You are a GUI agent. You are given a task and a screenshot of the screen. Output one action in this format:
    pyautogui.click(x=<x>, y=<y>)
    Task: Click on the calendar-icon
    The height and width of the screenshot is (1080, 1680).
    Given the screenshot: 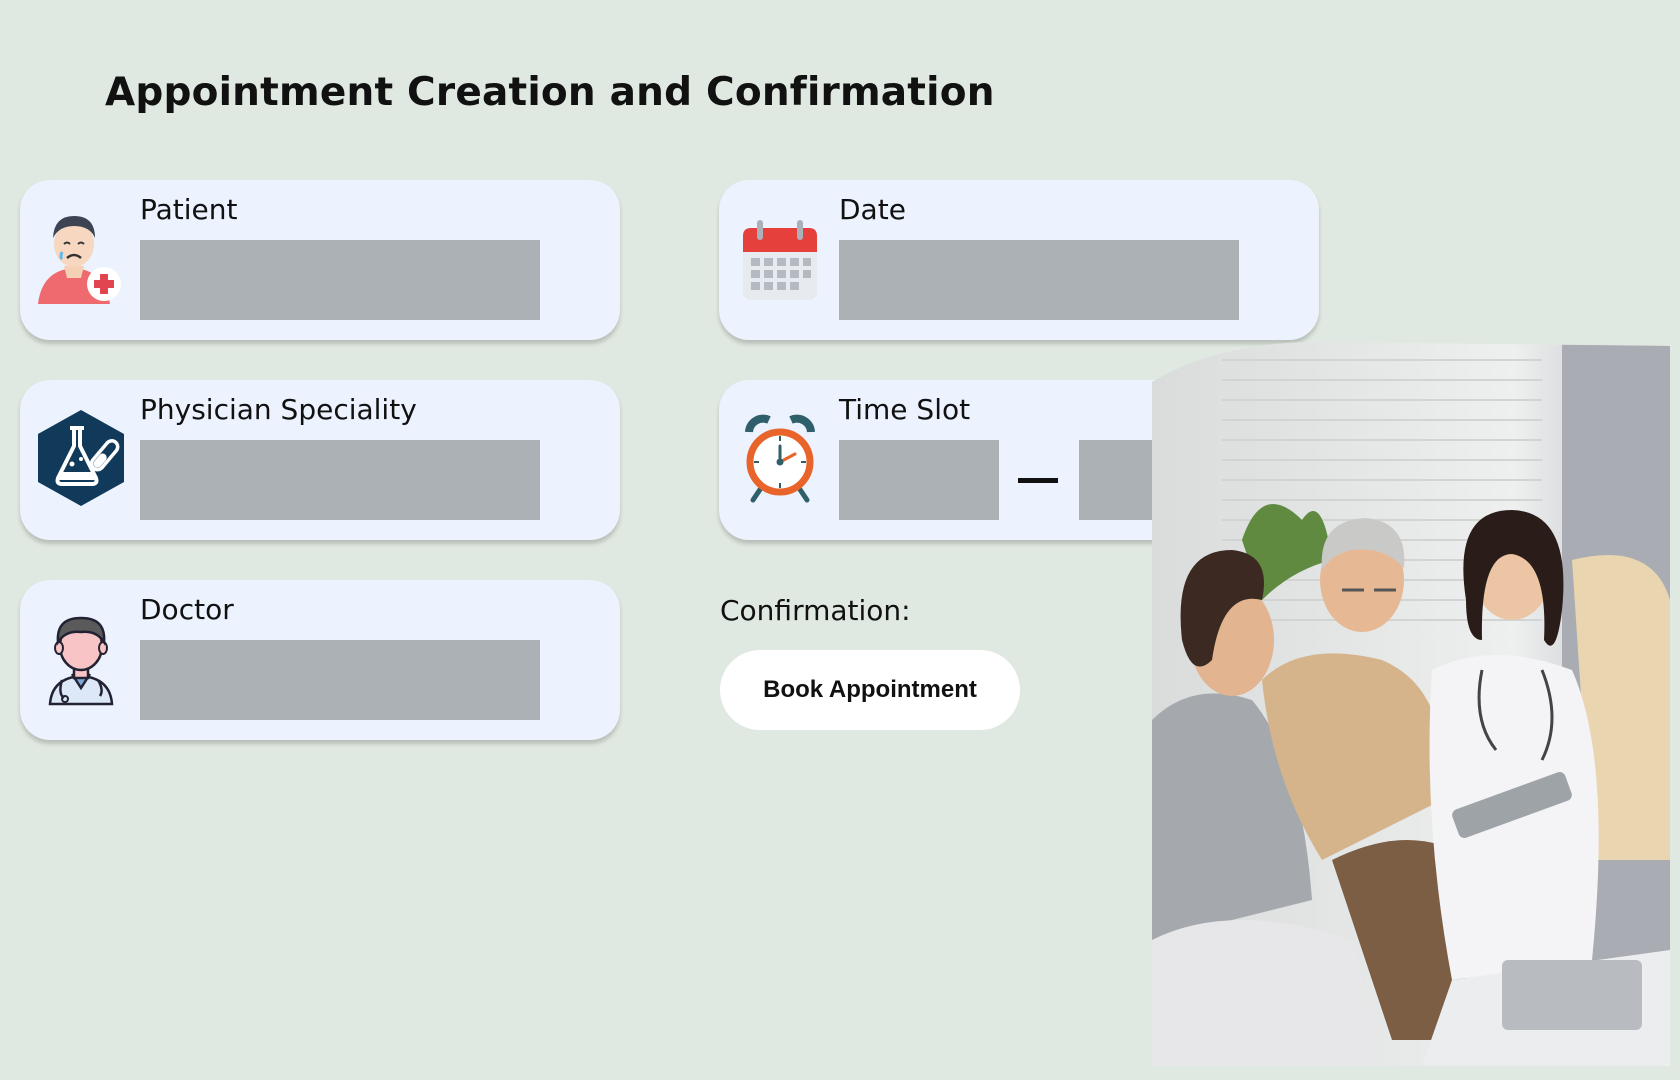 What is the action you would take?
    pyautogui.click(x=780, y=260)
    